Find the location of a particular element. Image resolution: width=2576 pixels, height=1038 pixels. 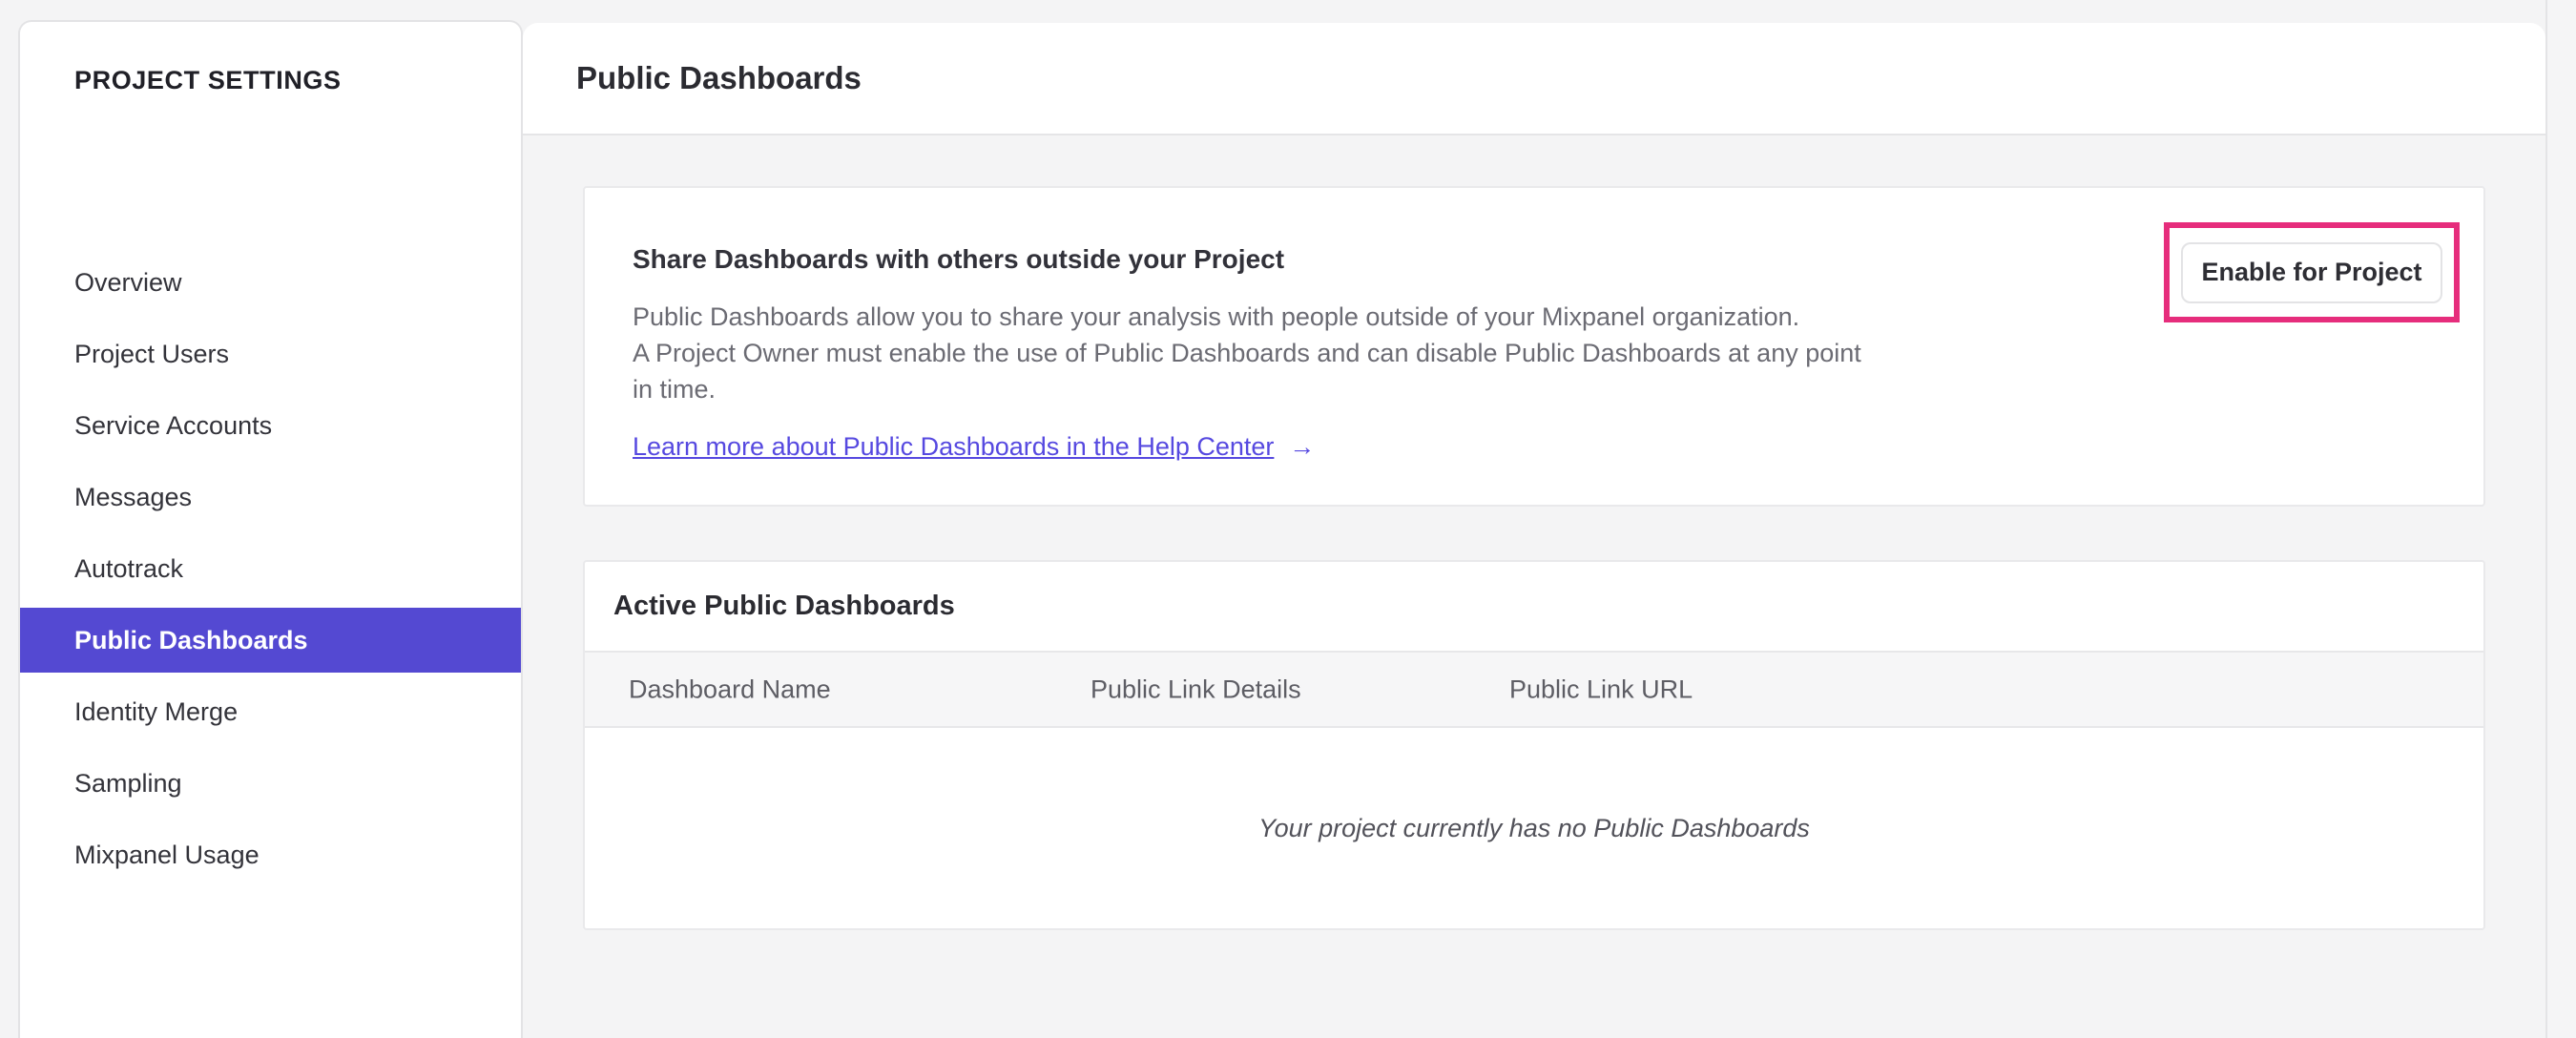

pink-highlight-annotation: Enable for Project is located at coordinates (2312, 272).